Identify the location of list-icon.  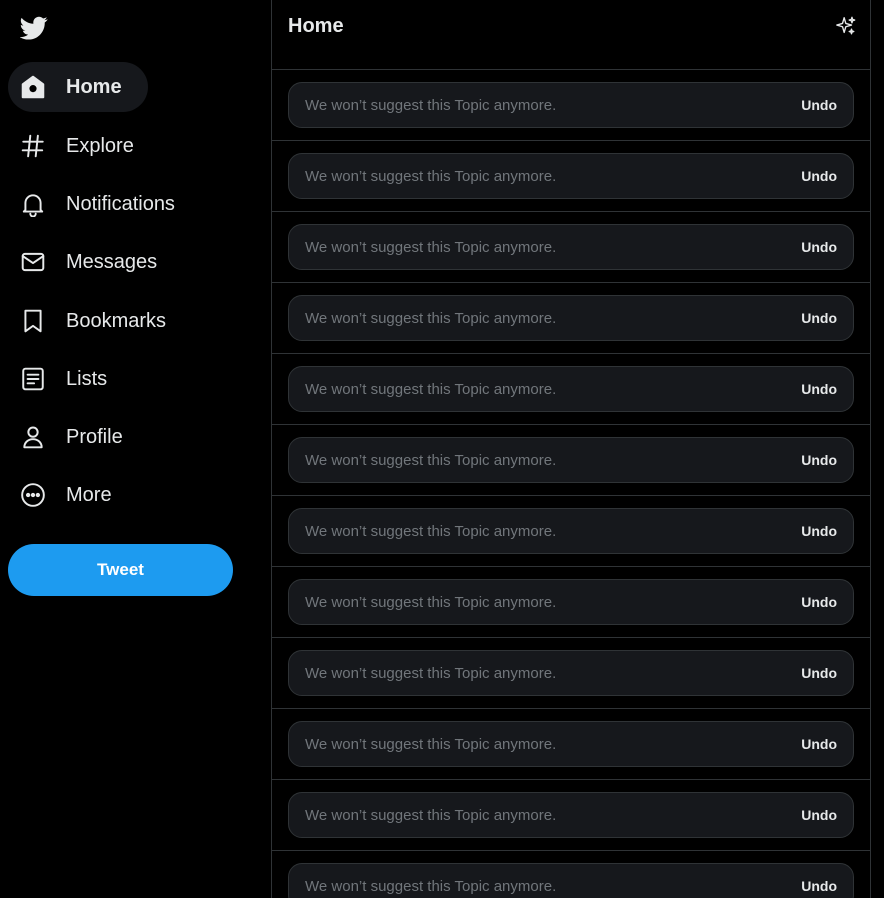
(33, 379).